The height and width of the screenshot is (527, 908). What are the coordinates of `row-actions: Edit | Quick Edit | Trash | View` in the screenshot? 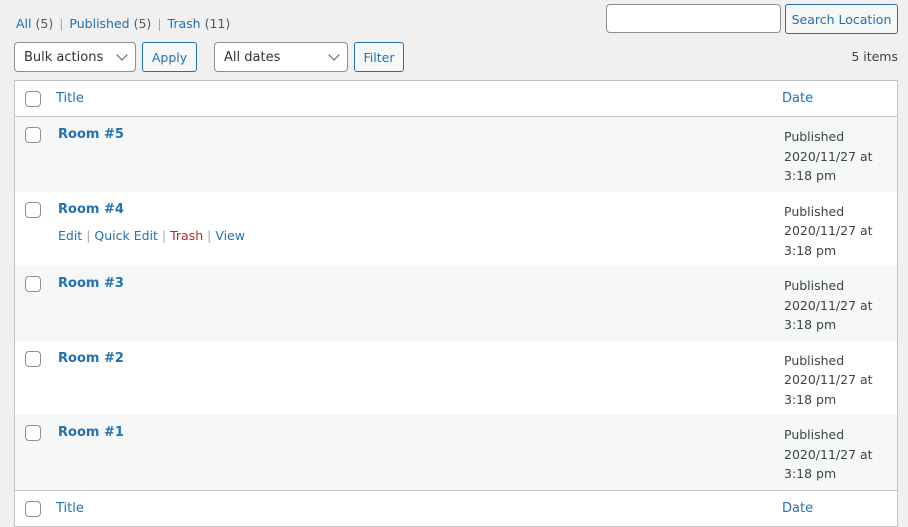 It's located at (151, 235).